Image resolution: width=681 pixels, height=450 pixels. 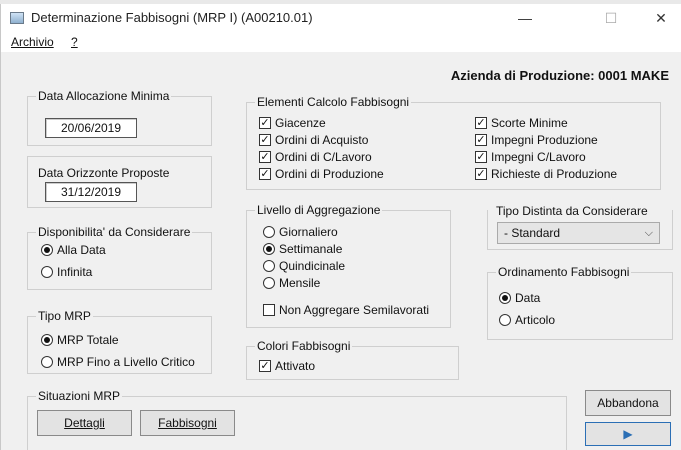 I want to click on livello-option-settimanale: Settimanale, so click(x=302, y=249).